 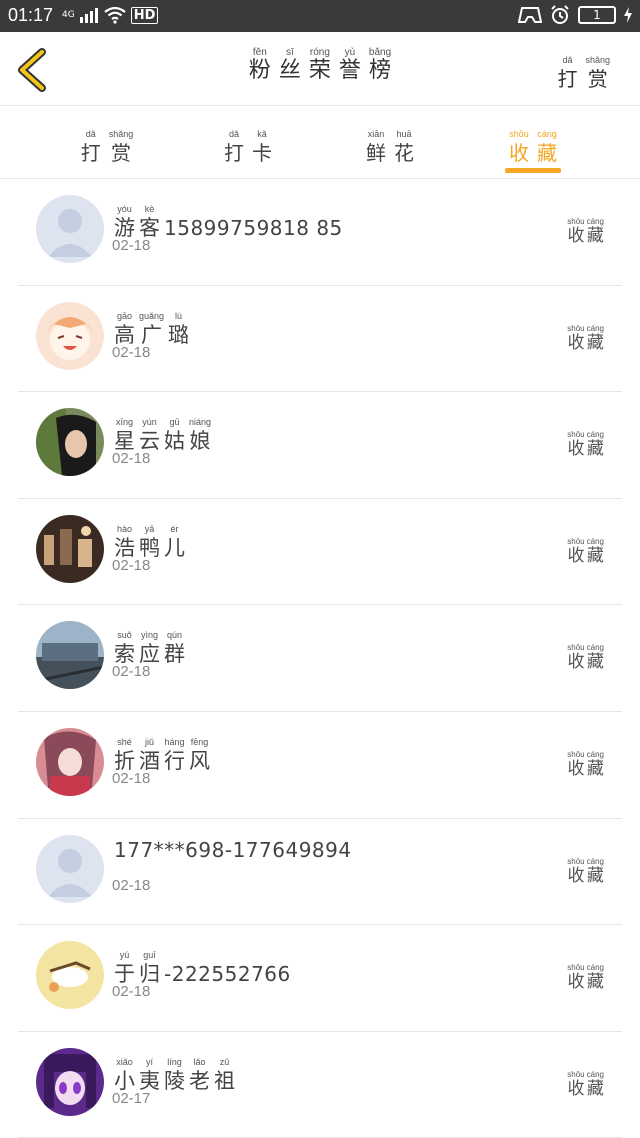 What do you see at coordinates (124, 209) in the screenshot?
I see `pinyin: yóu` at bounding box center [124, 209].